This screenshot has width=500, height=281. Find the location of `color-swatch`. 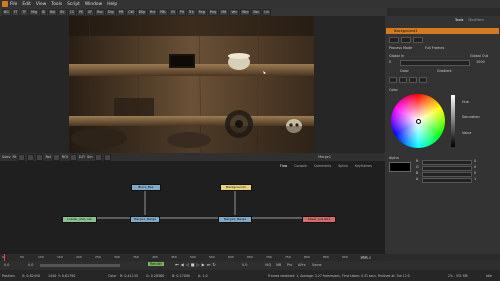

color-swatch is located at coordinates (400, 167).